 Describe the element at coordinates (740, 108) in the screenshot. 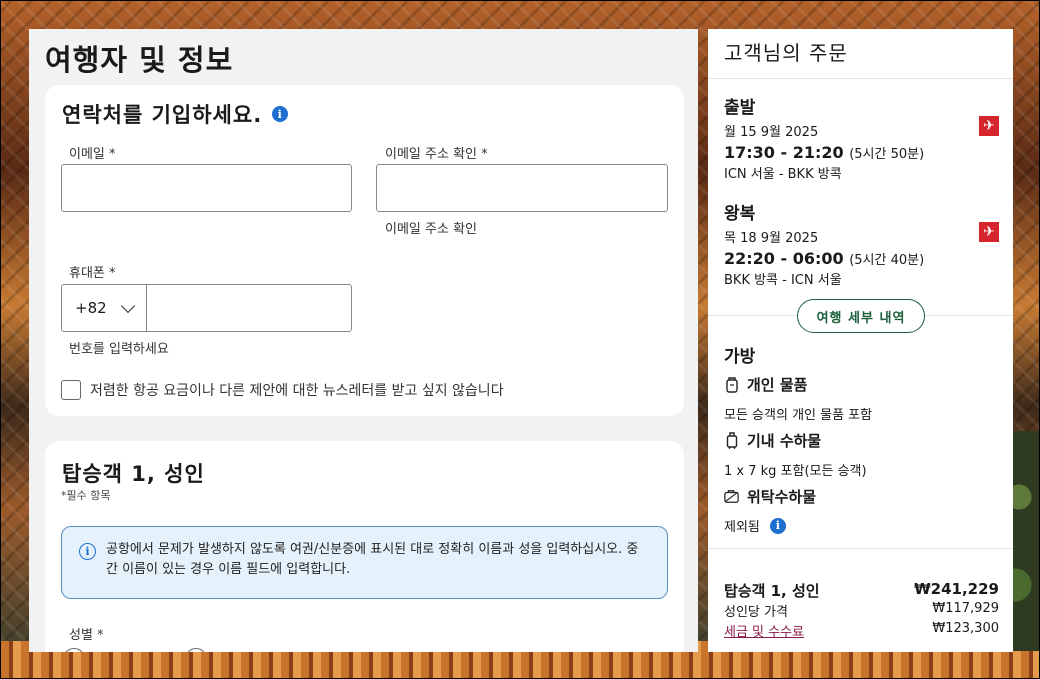

I see `outbound-label: 출발` at that location.